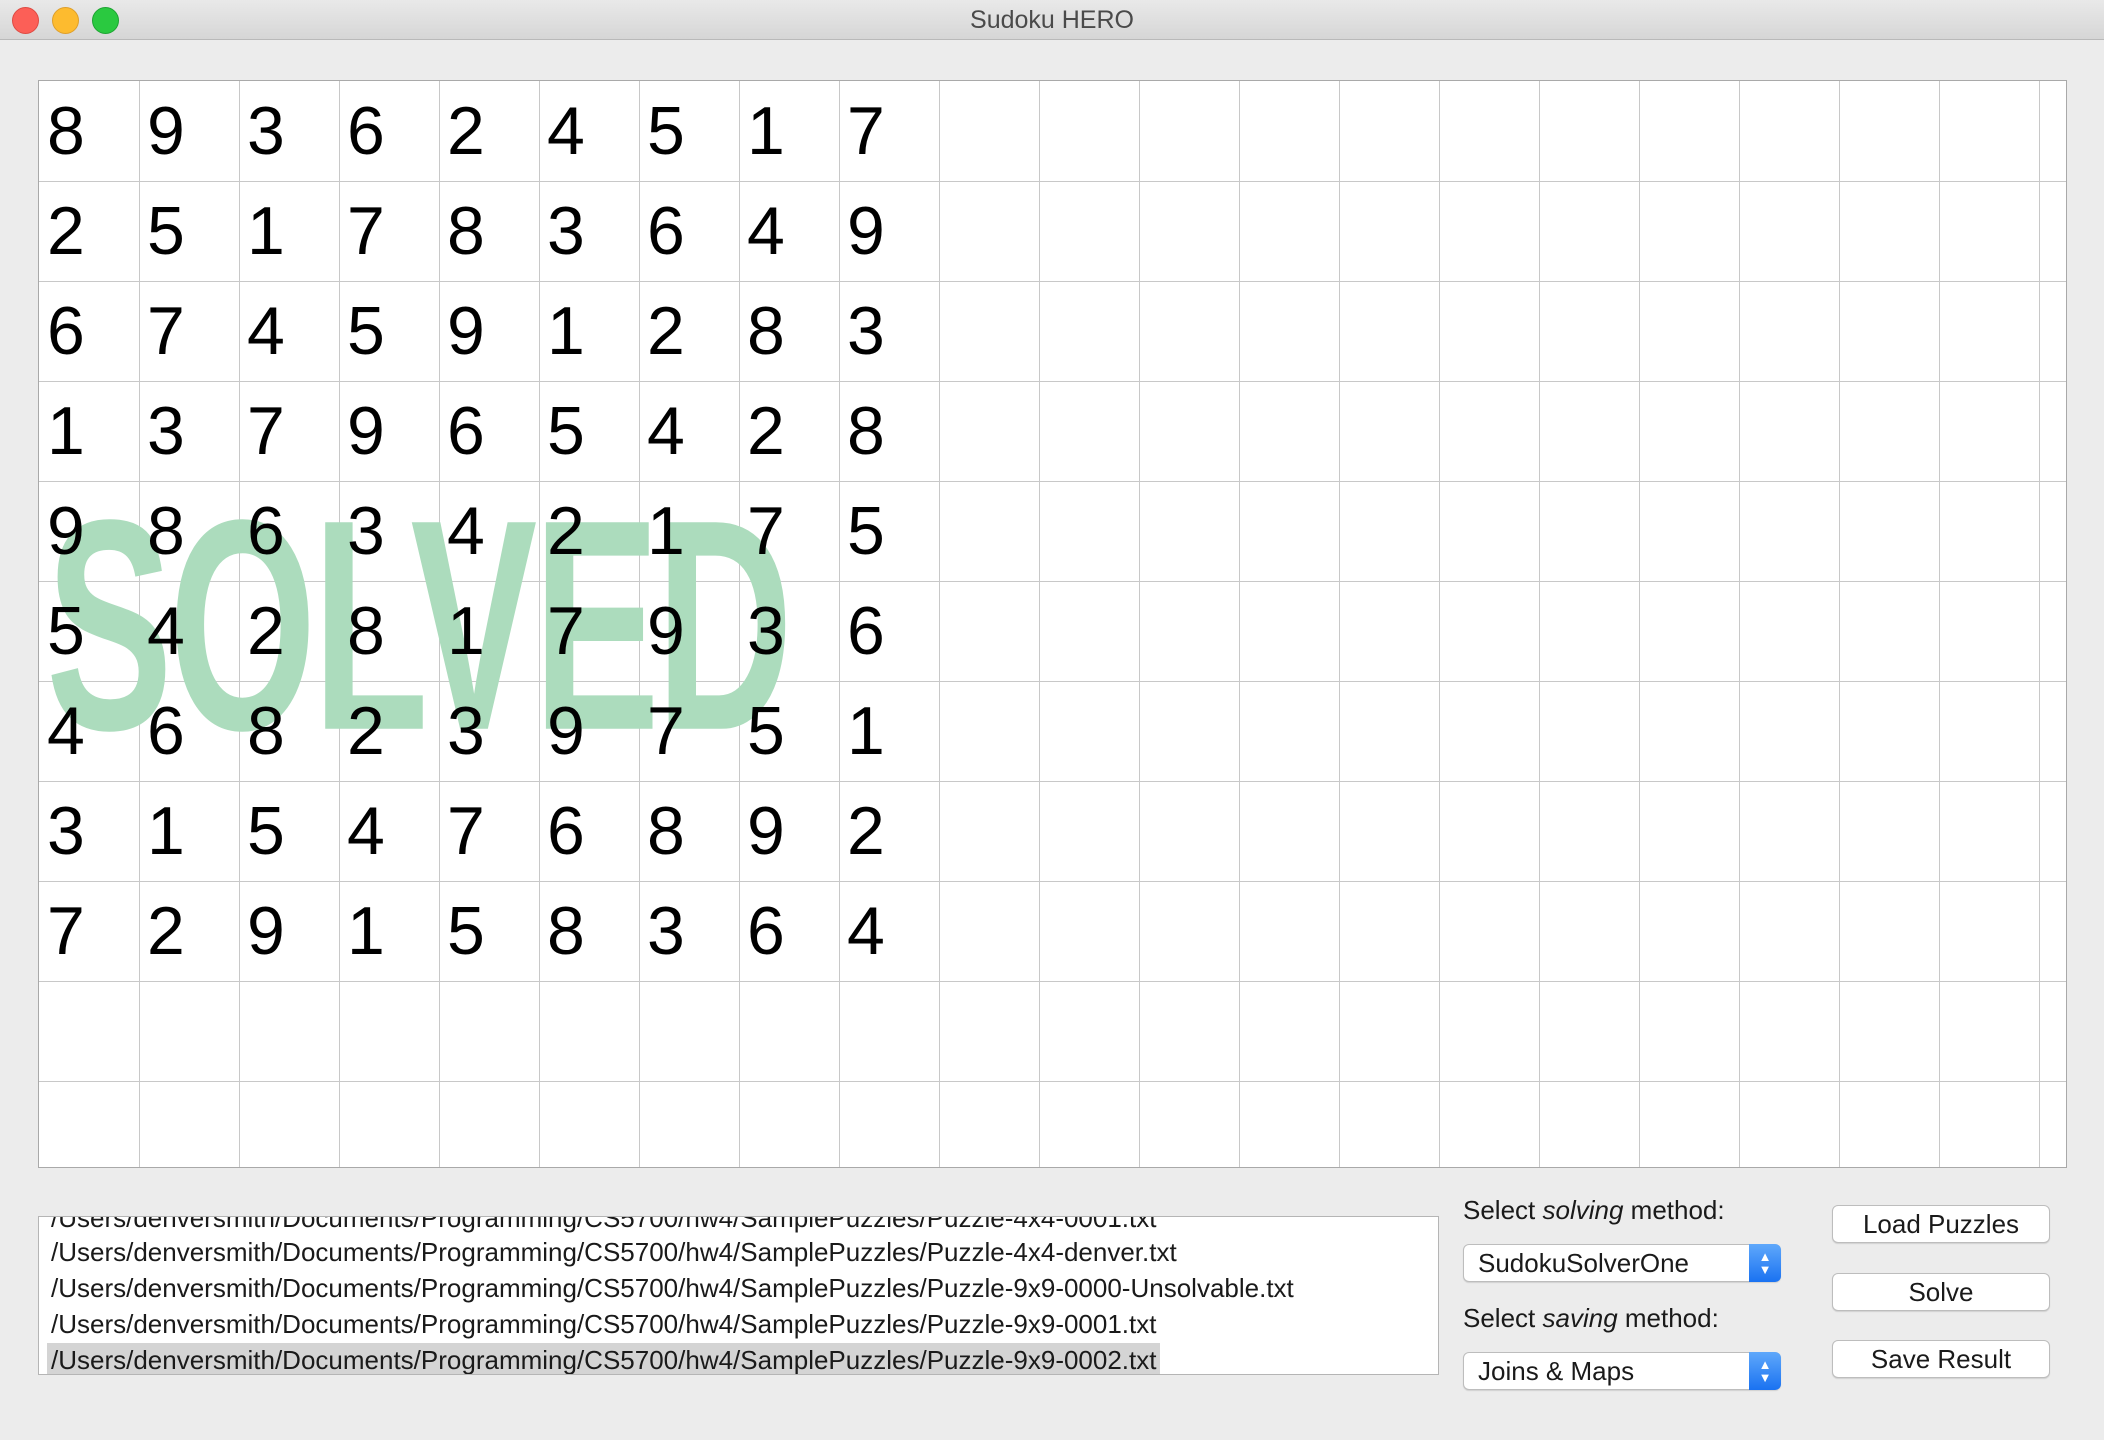  What do you see at coordinates (1941, 1224) in the screenshot?
I see `load-puzzles-button: Load Puzzles` at bounding box center [1941, 1224].